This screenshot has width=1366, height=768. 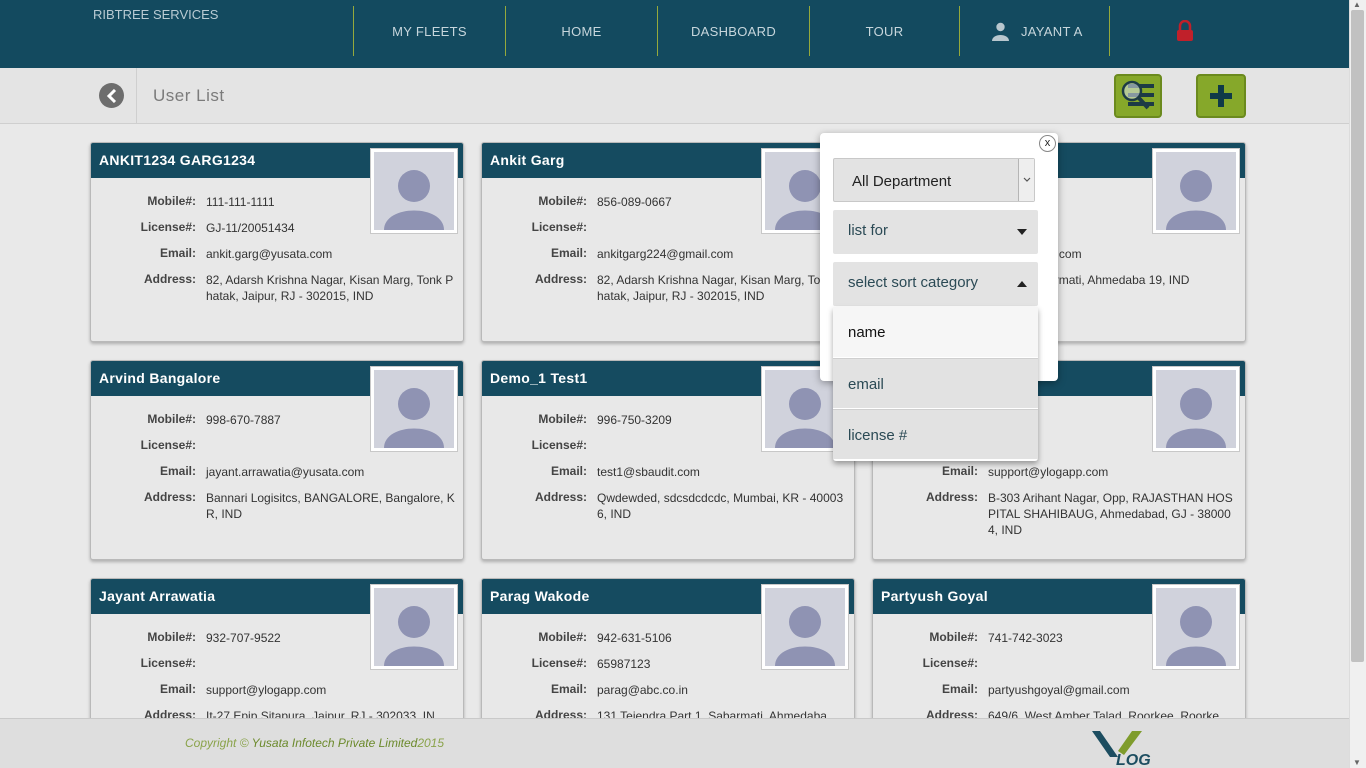 I want to click on email-value: jayant.arrawatia@yusata.com, so click(x=285, y=472).